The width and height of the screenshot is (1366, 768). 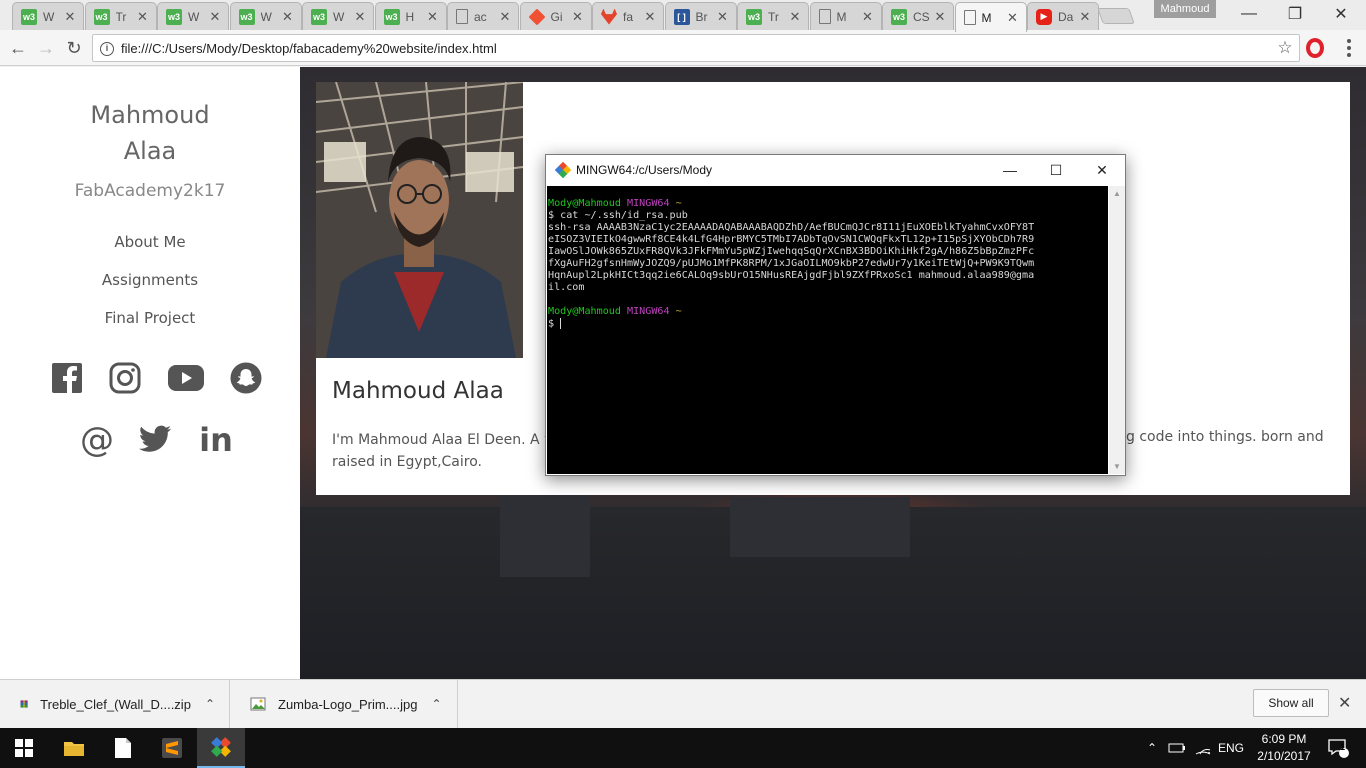 I want to click on browser-tab: fa ✕, so click(x=628, y=16).